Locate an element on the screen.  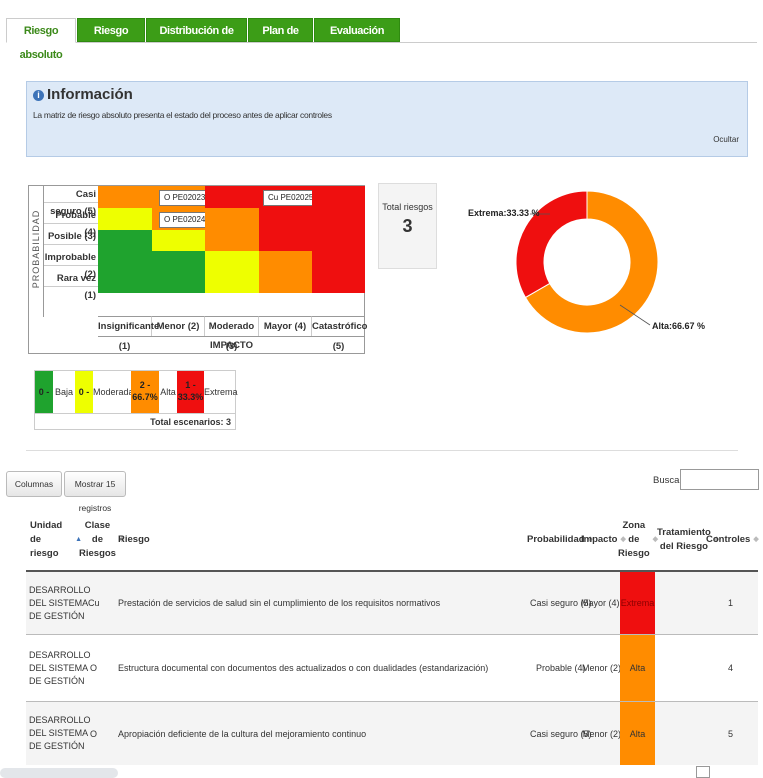
matrix-cell: O PE02024 is located at coordinates (181, 219).